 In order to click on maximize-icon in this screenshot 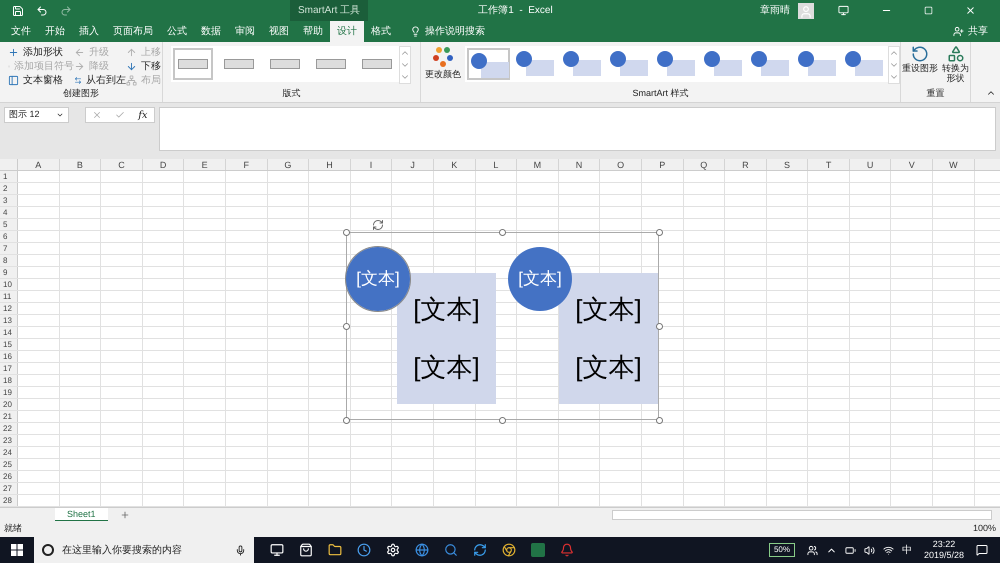, I will do `click(928, 10)`.